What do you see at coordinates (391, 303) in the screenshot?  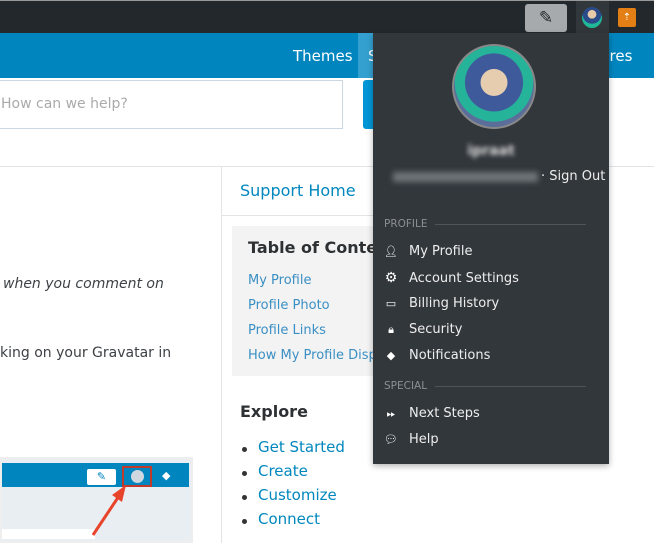 I see `money-icon: ▭` at bounding box center [391, 303].